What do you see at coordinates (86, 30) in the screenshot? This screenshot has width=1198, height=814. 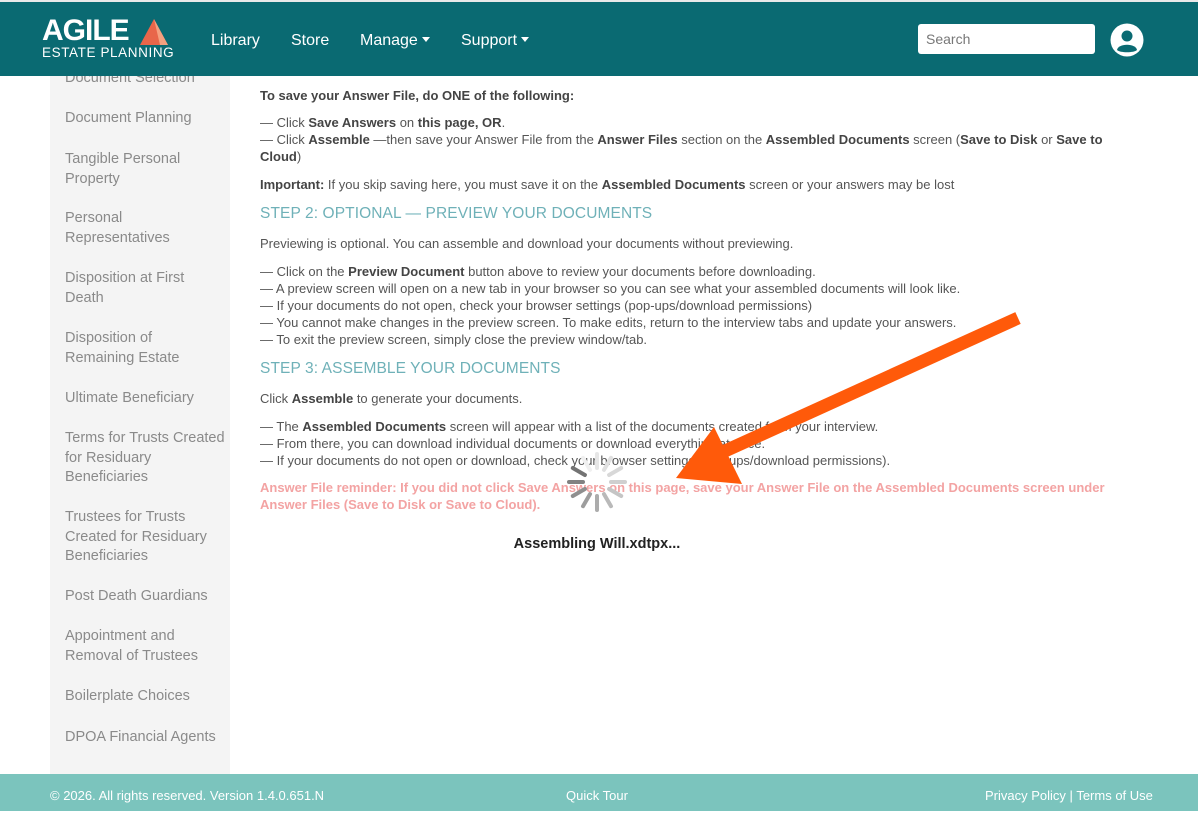 I see `logo-wordmark: AGILE` at bounding box center [86, 30].